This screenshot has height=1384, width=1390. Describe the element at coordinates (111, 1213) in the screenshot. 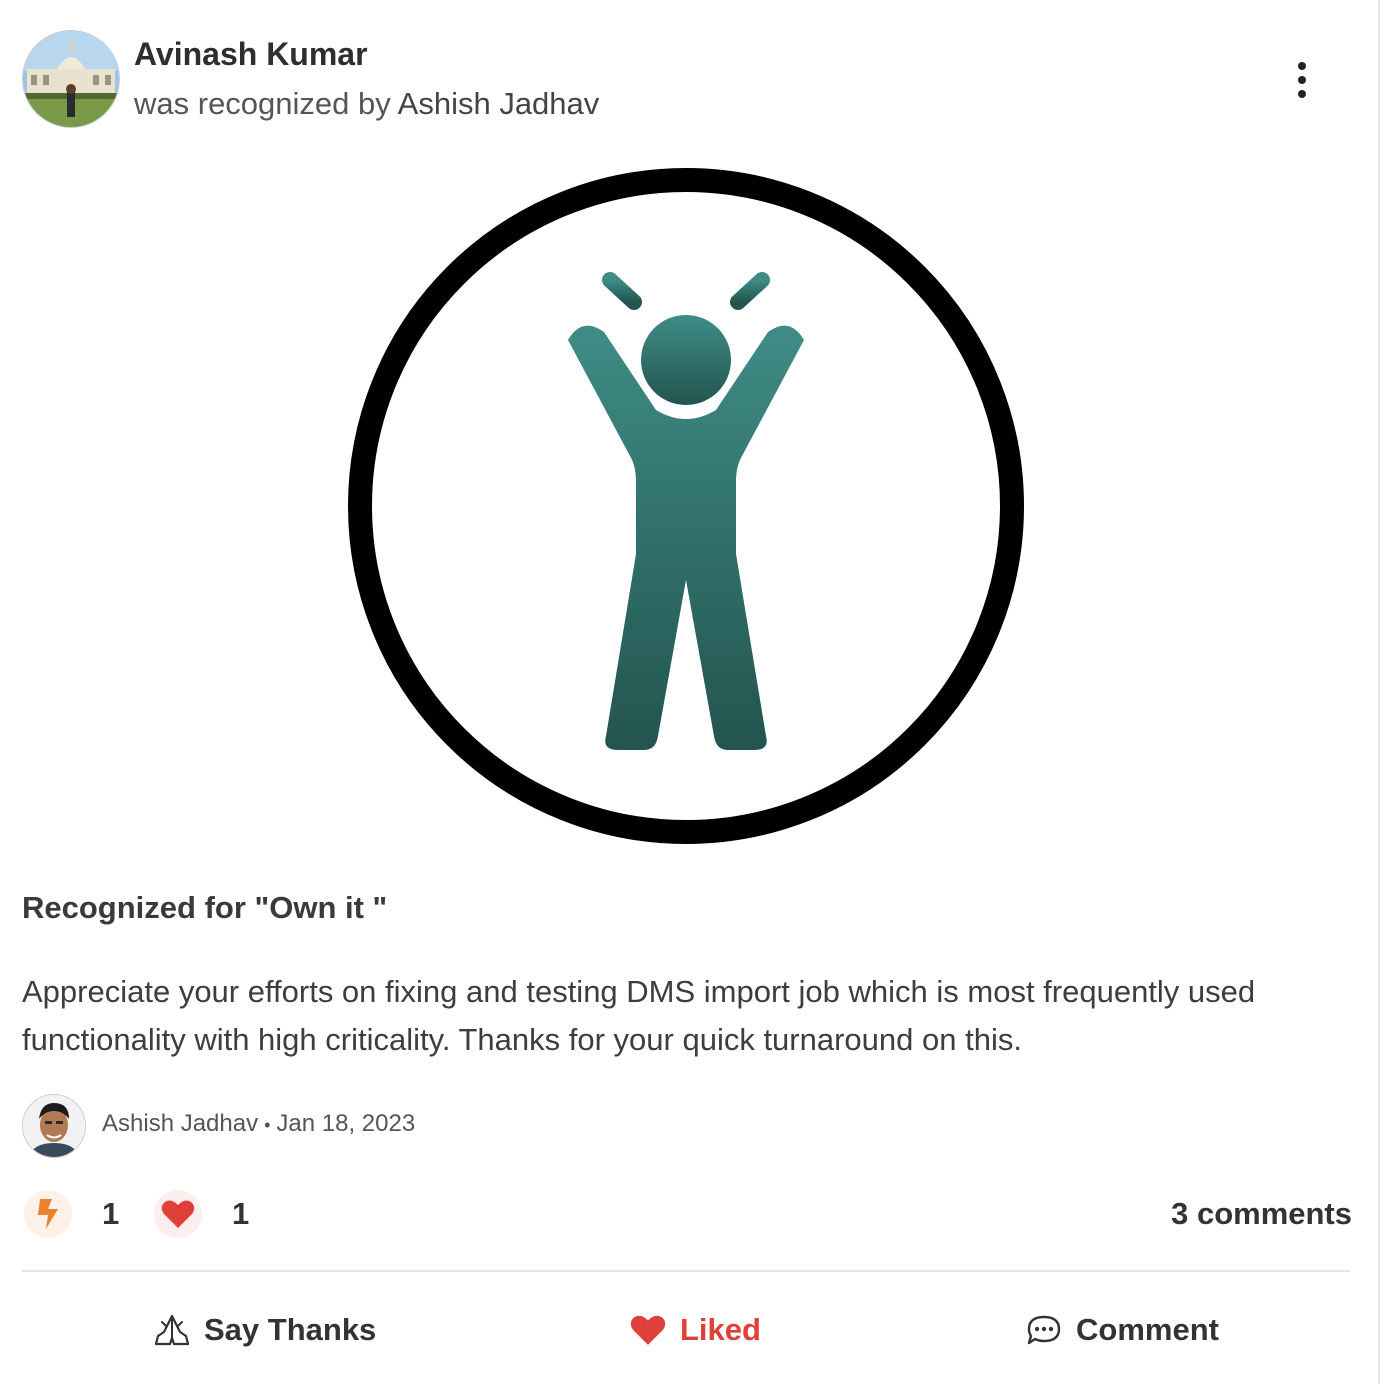

I see `boost-count: 1` at that location.